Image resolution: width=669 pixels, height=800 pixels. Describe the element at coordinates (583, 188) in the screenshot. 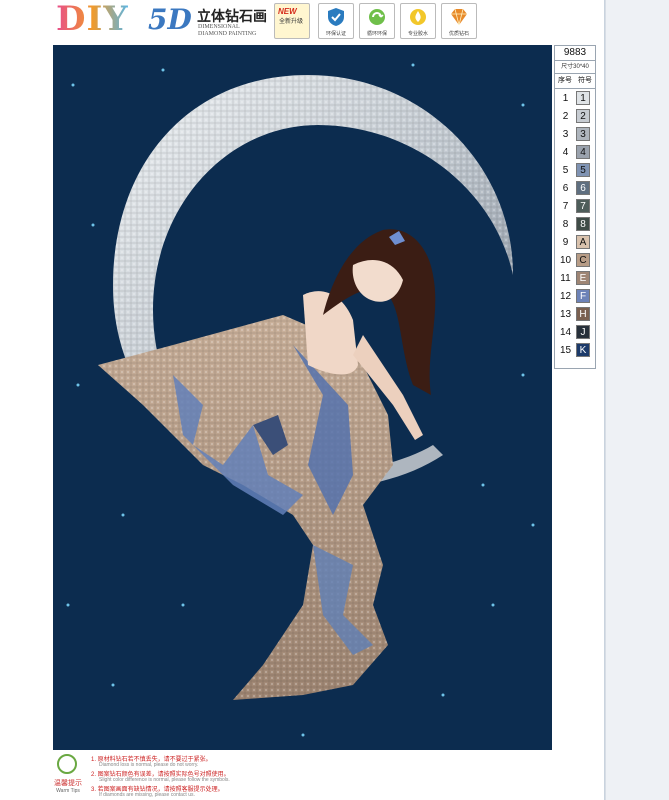

I see `legend-row-symbol: 6` at that location.